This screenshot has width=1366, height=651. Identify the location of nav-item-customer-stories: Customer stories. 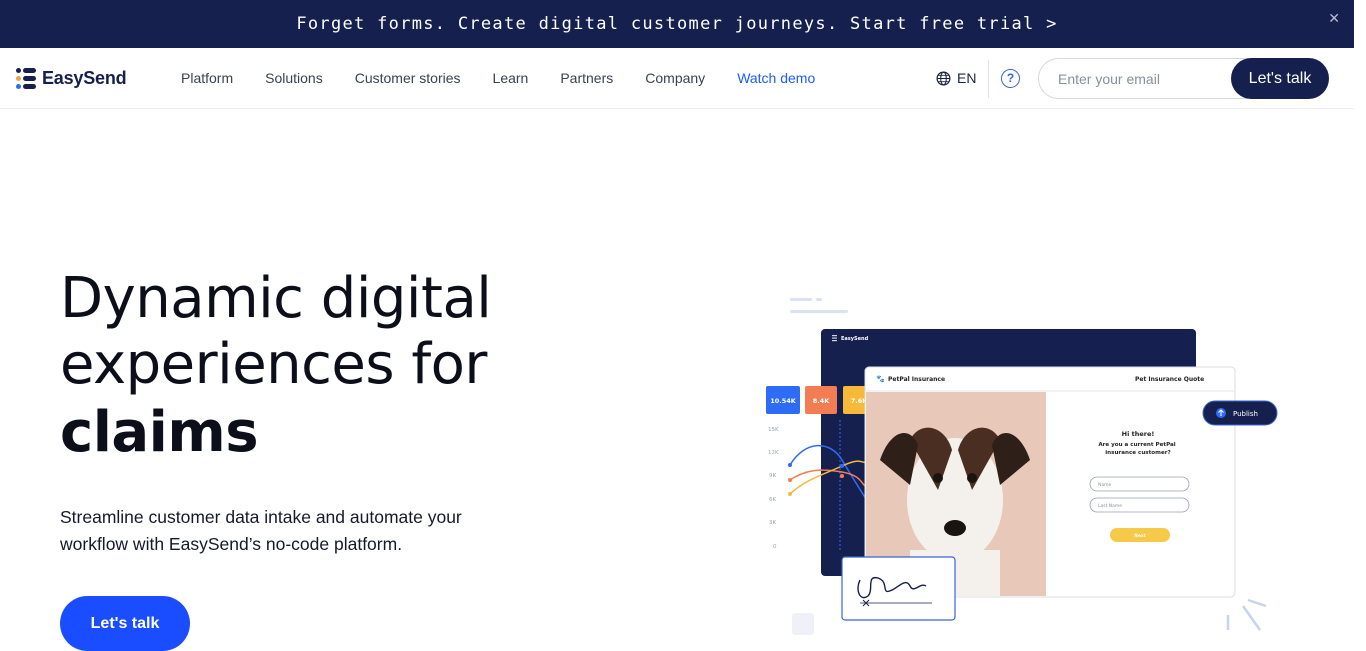
(408, 78).